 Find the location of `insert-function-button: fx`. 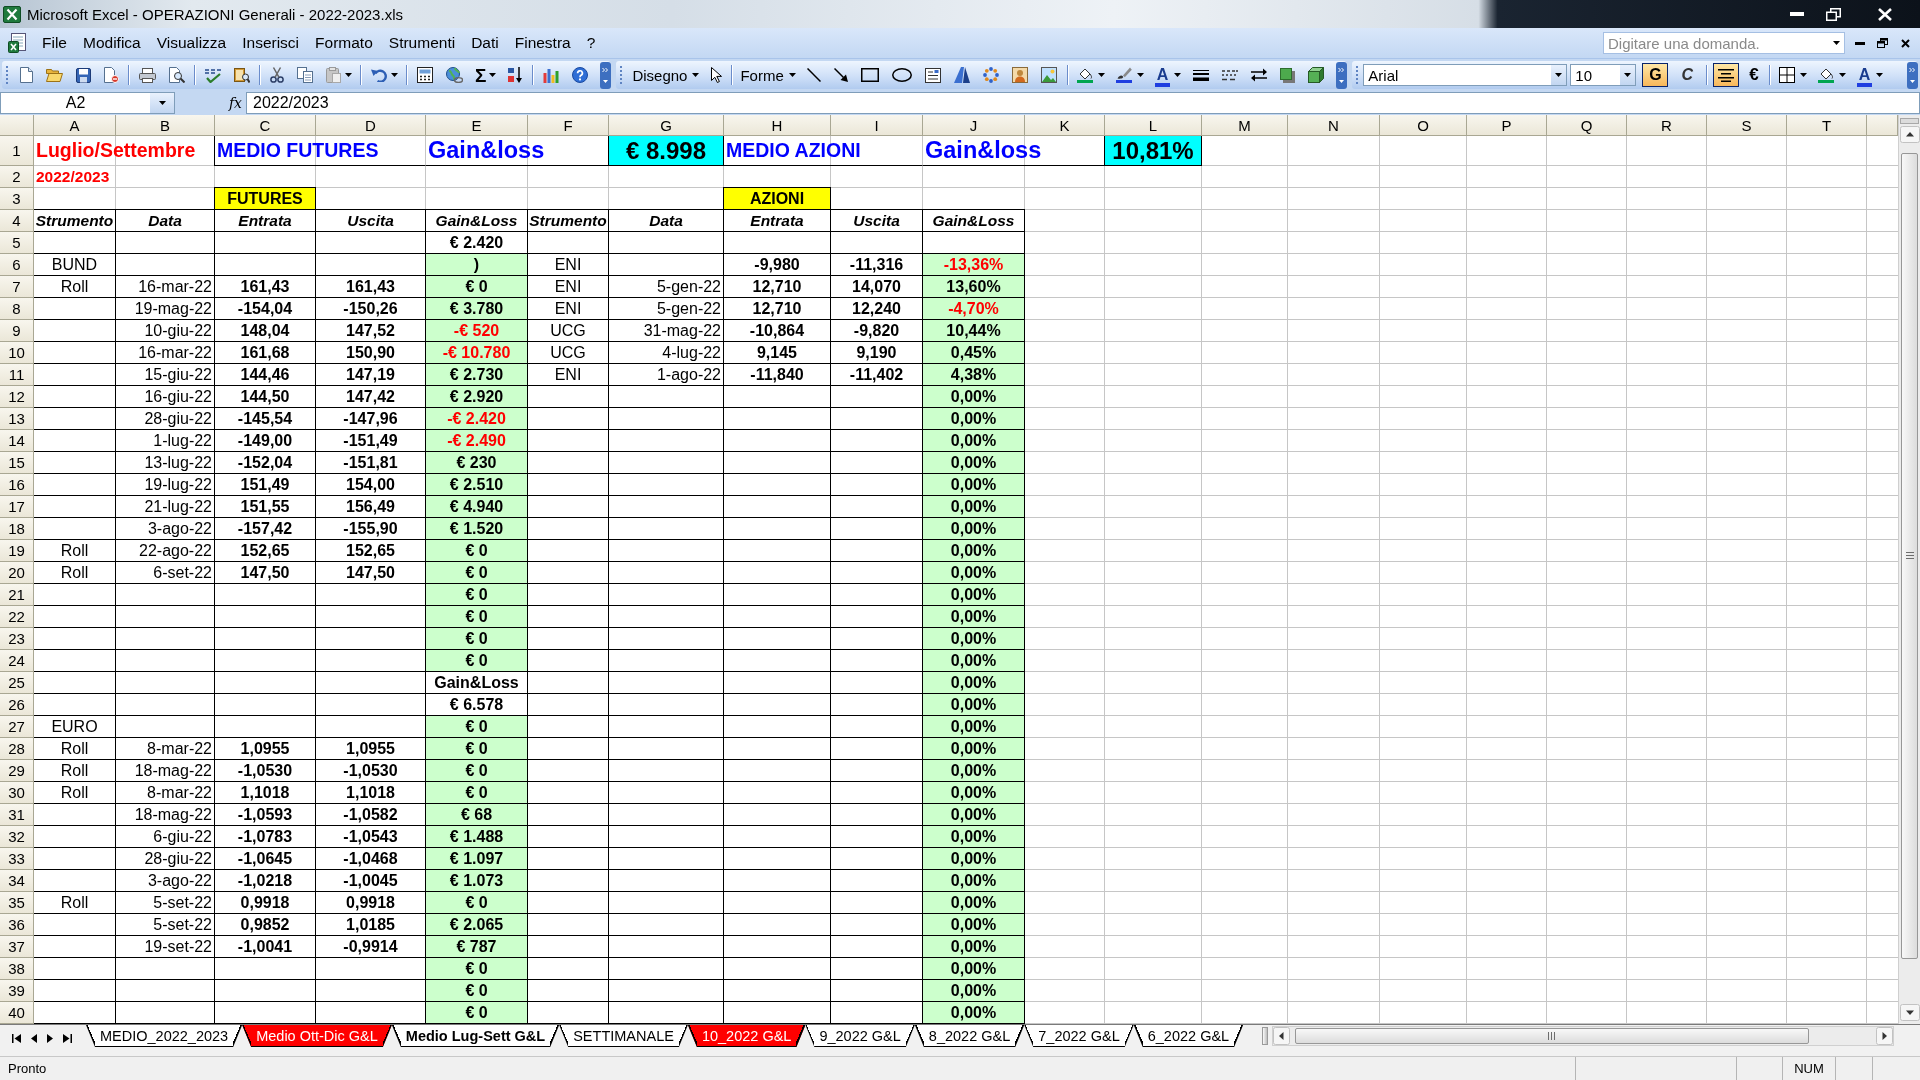

insert-function-button: fx is located at coordinates (210, 103).